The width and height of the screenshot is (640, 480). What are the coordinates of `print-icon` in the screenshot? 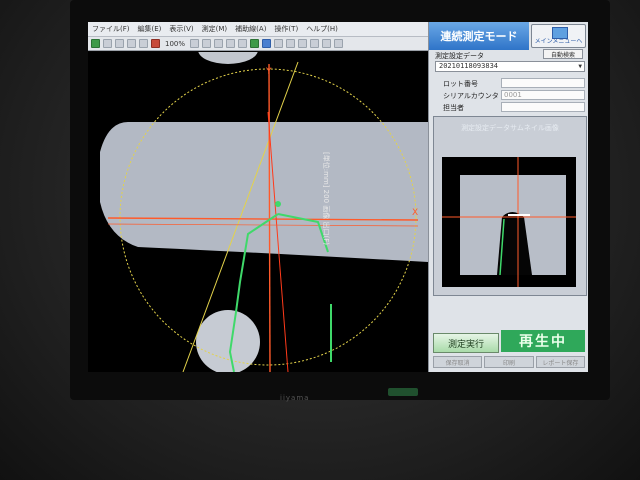 It's located at (119, 43).